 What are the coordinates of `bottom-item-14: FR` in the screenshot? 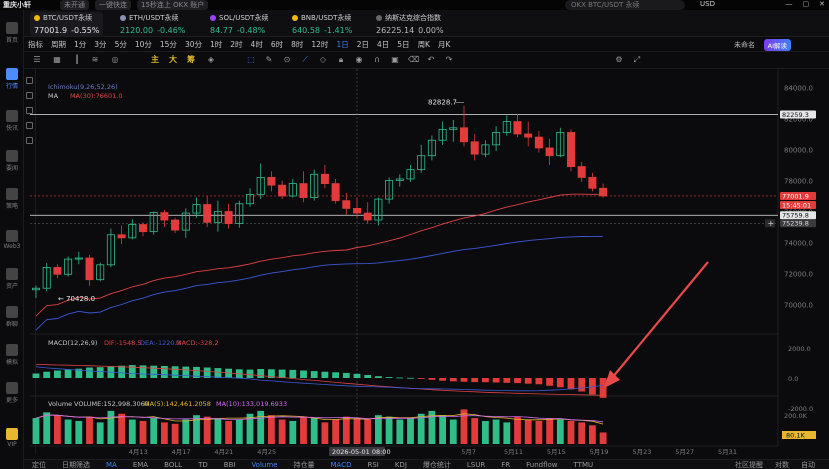 It's located at (505, 465).